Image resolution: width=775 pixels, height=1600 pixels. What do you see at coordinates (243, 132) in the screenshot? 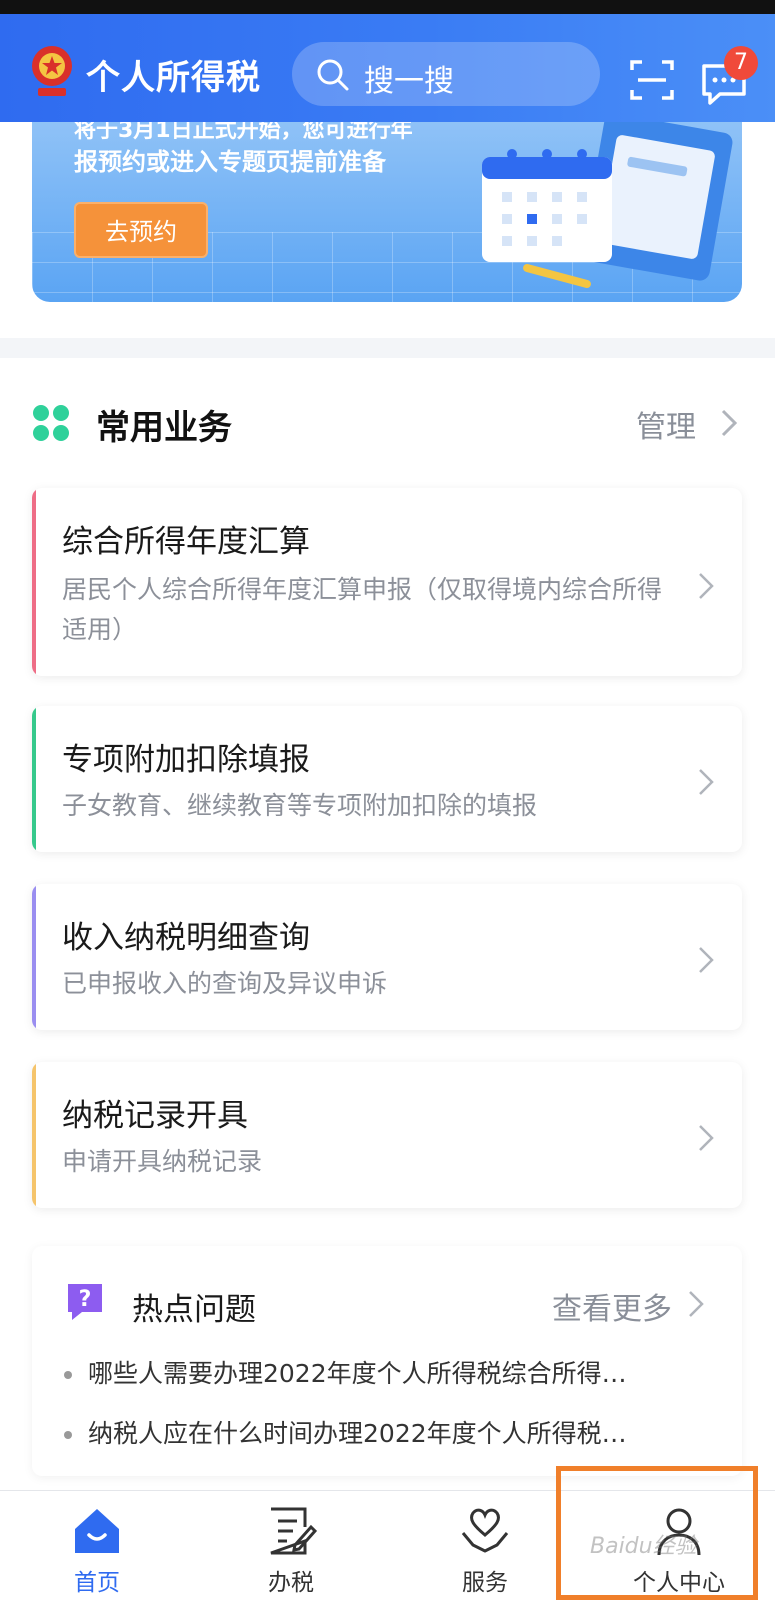
I see `banner-text-line1: 将于3月1日正式开始，您可进行年` at bounding box center [243, 132].